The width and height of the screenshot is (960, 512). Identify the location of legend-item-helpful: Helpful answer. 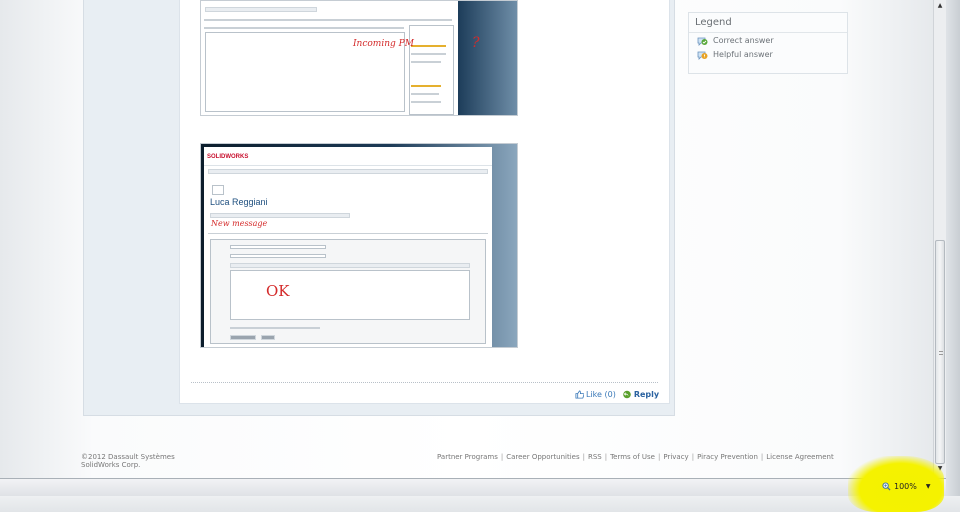
(768, 54).